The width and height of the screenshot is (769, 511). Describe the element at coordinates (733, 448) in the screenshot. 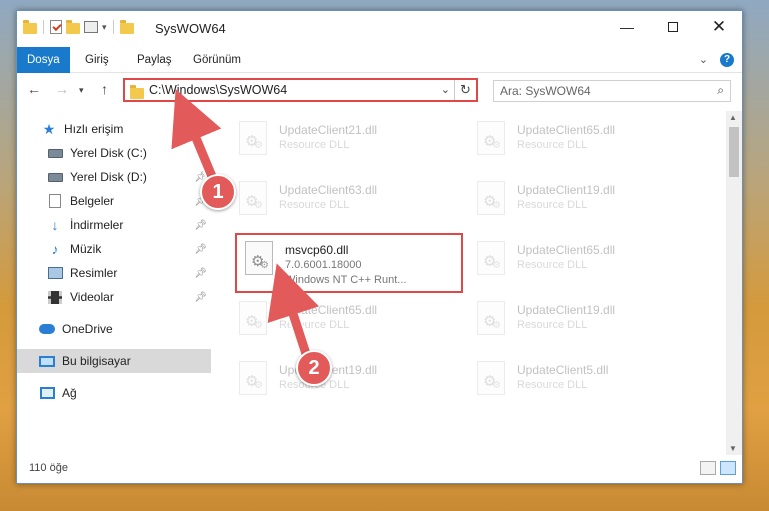

I see `scroll-down-icon: ▼` at that location.